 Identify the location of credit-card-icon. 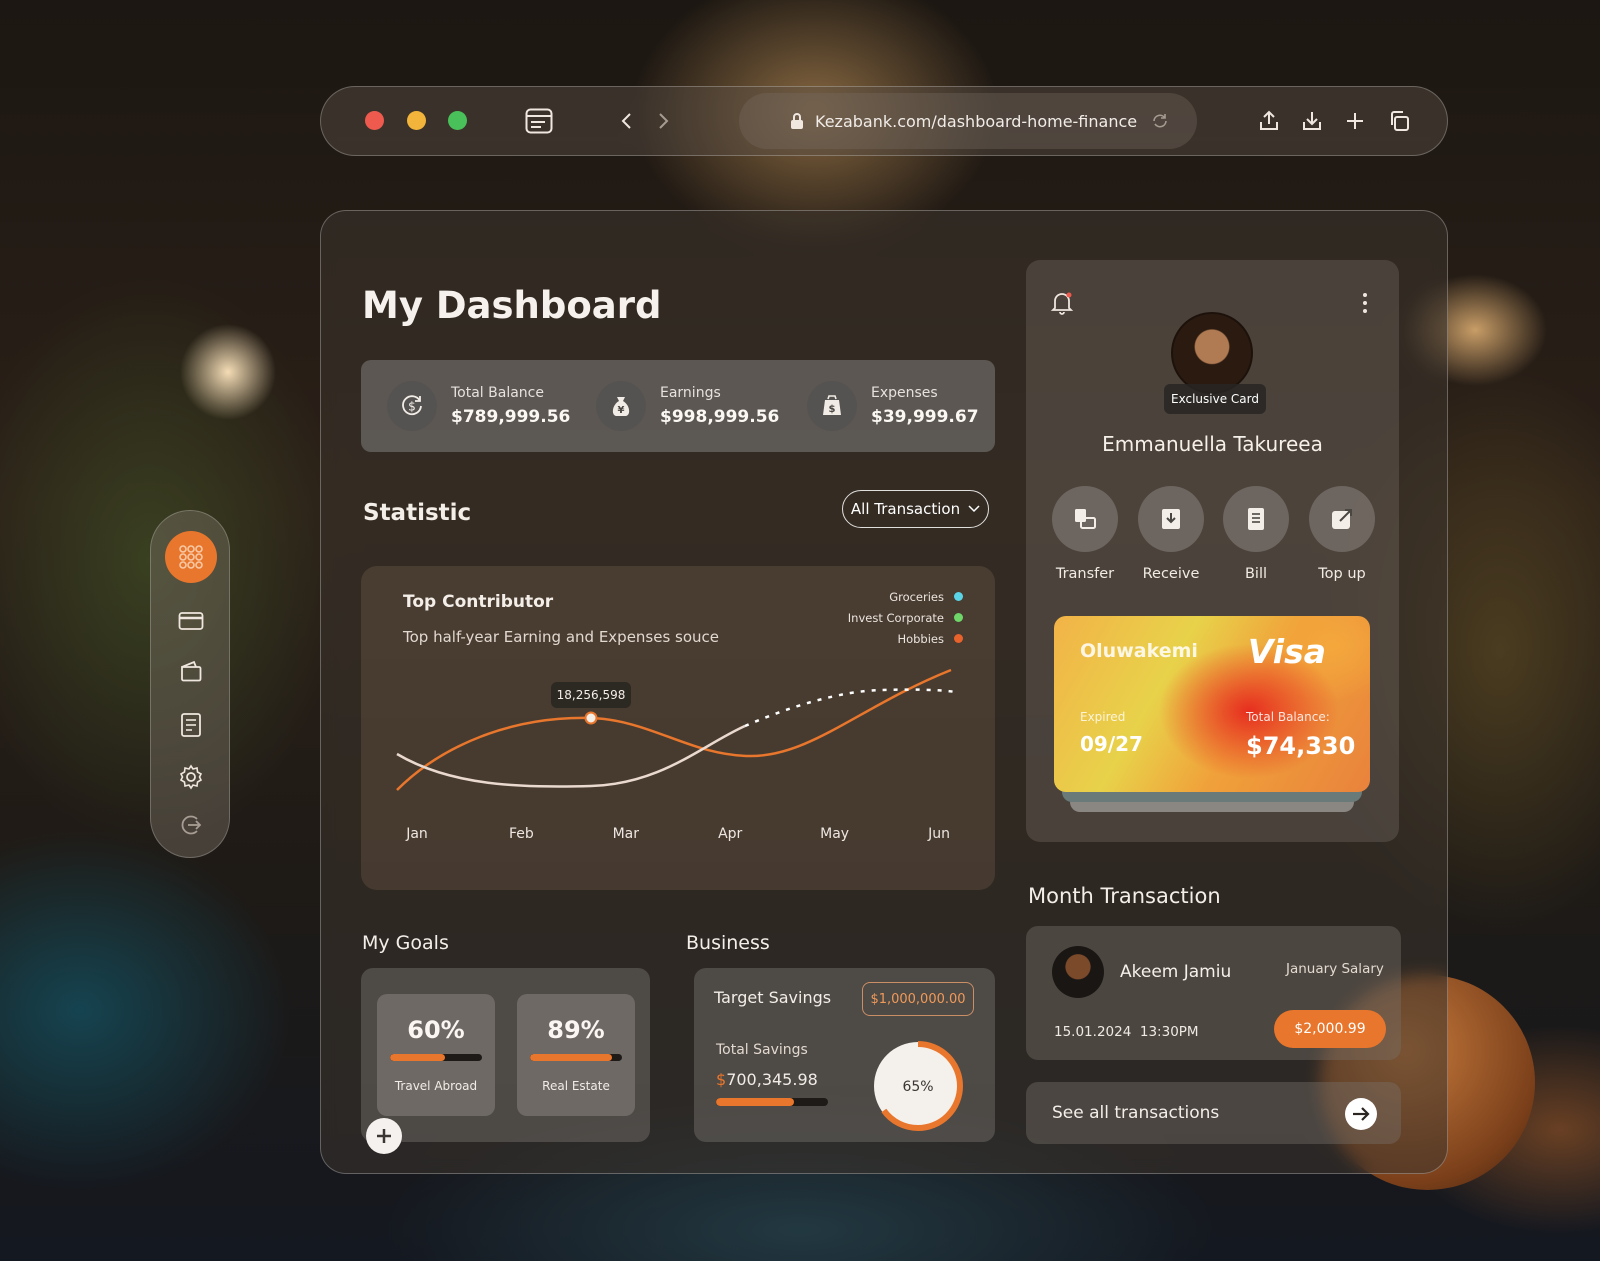
(191, 621).